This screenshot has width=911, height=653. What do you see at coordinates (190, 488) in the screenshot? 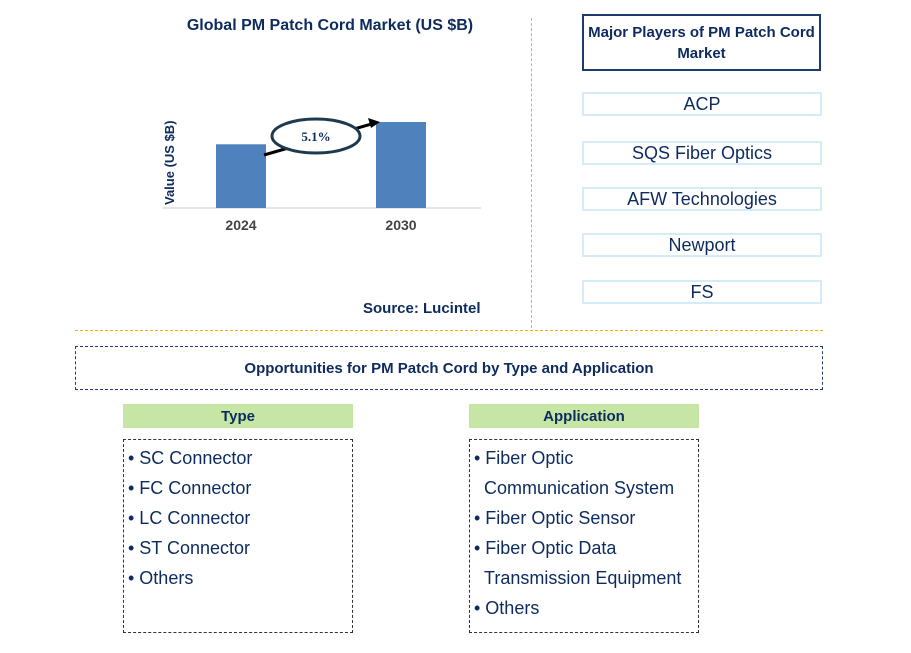
I see `list-item: • FC Connector` at bounding box center [190, 488].